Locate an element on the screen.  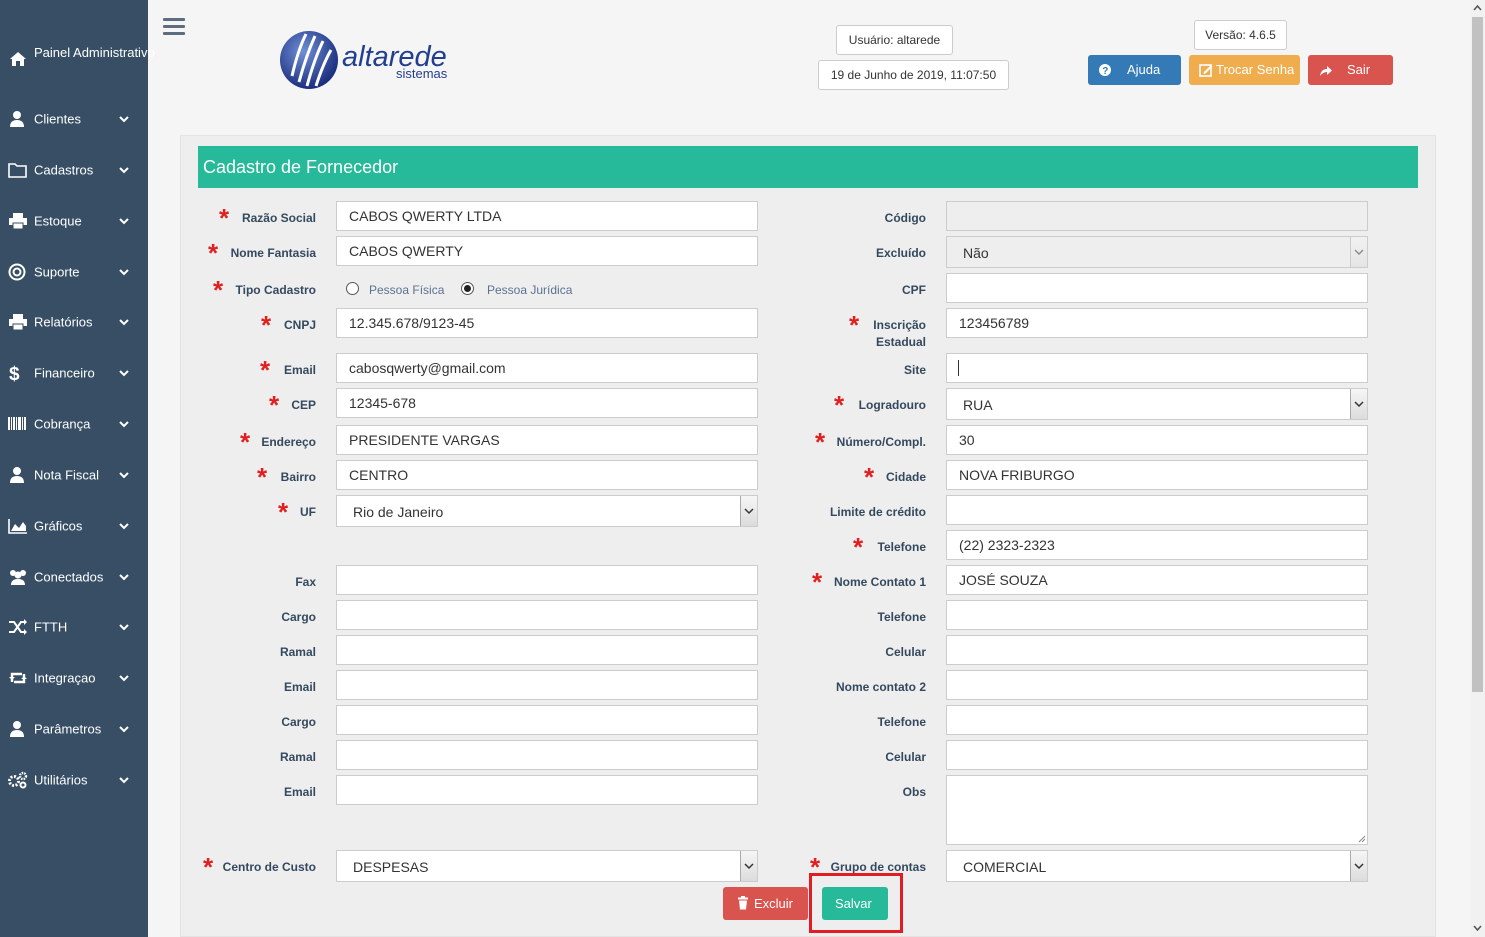
label-logradouro: Logradouro is located at coordinates (892, 405).